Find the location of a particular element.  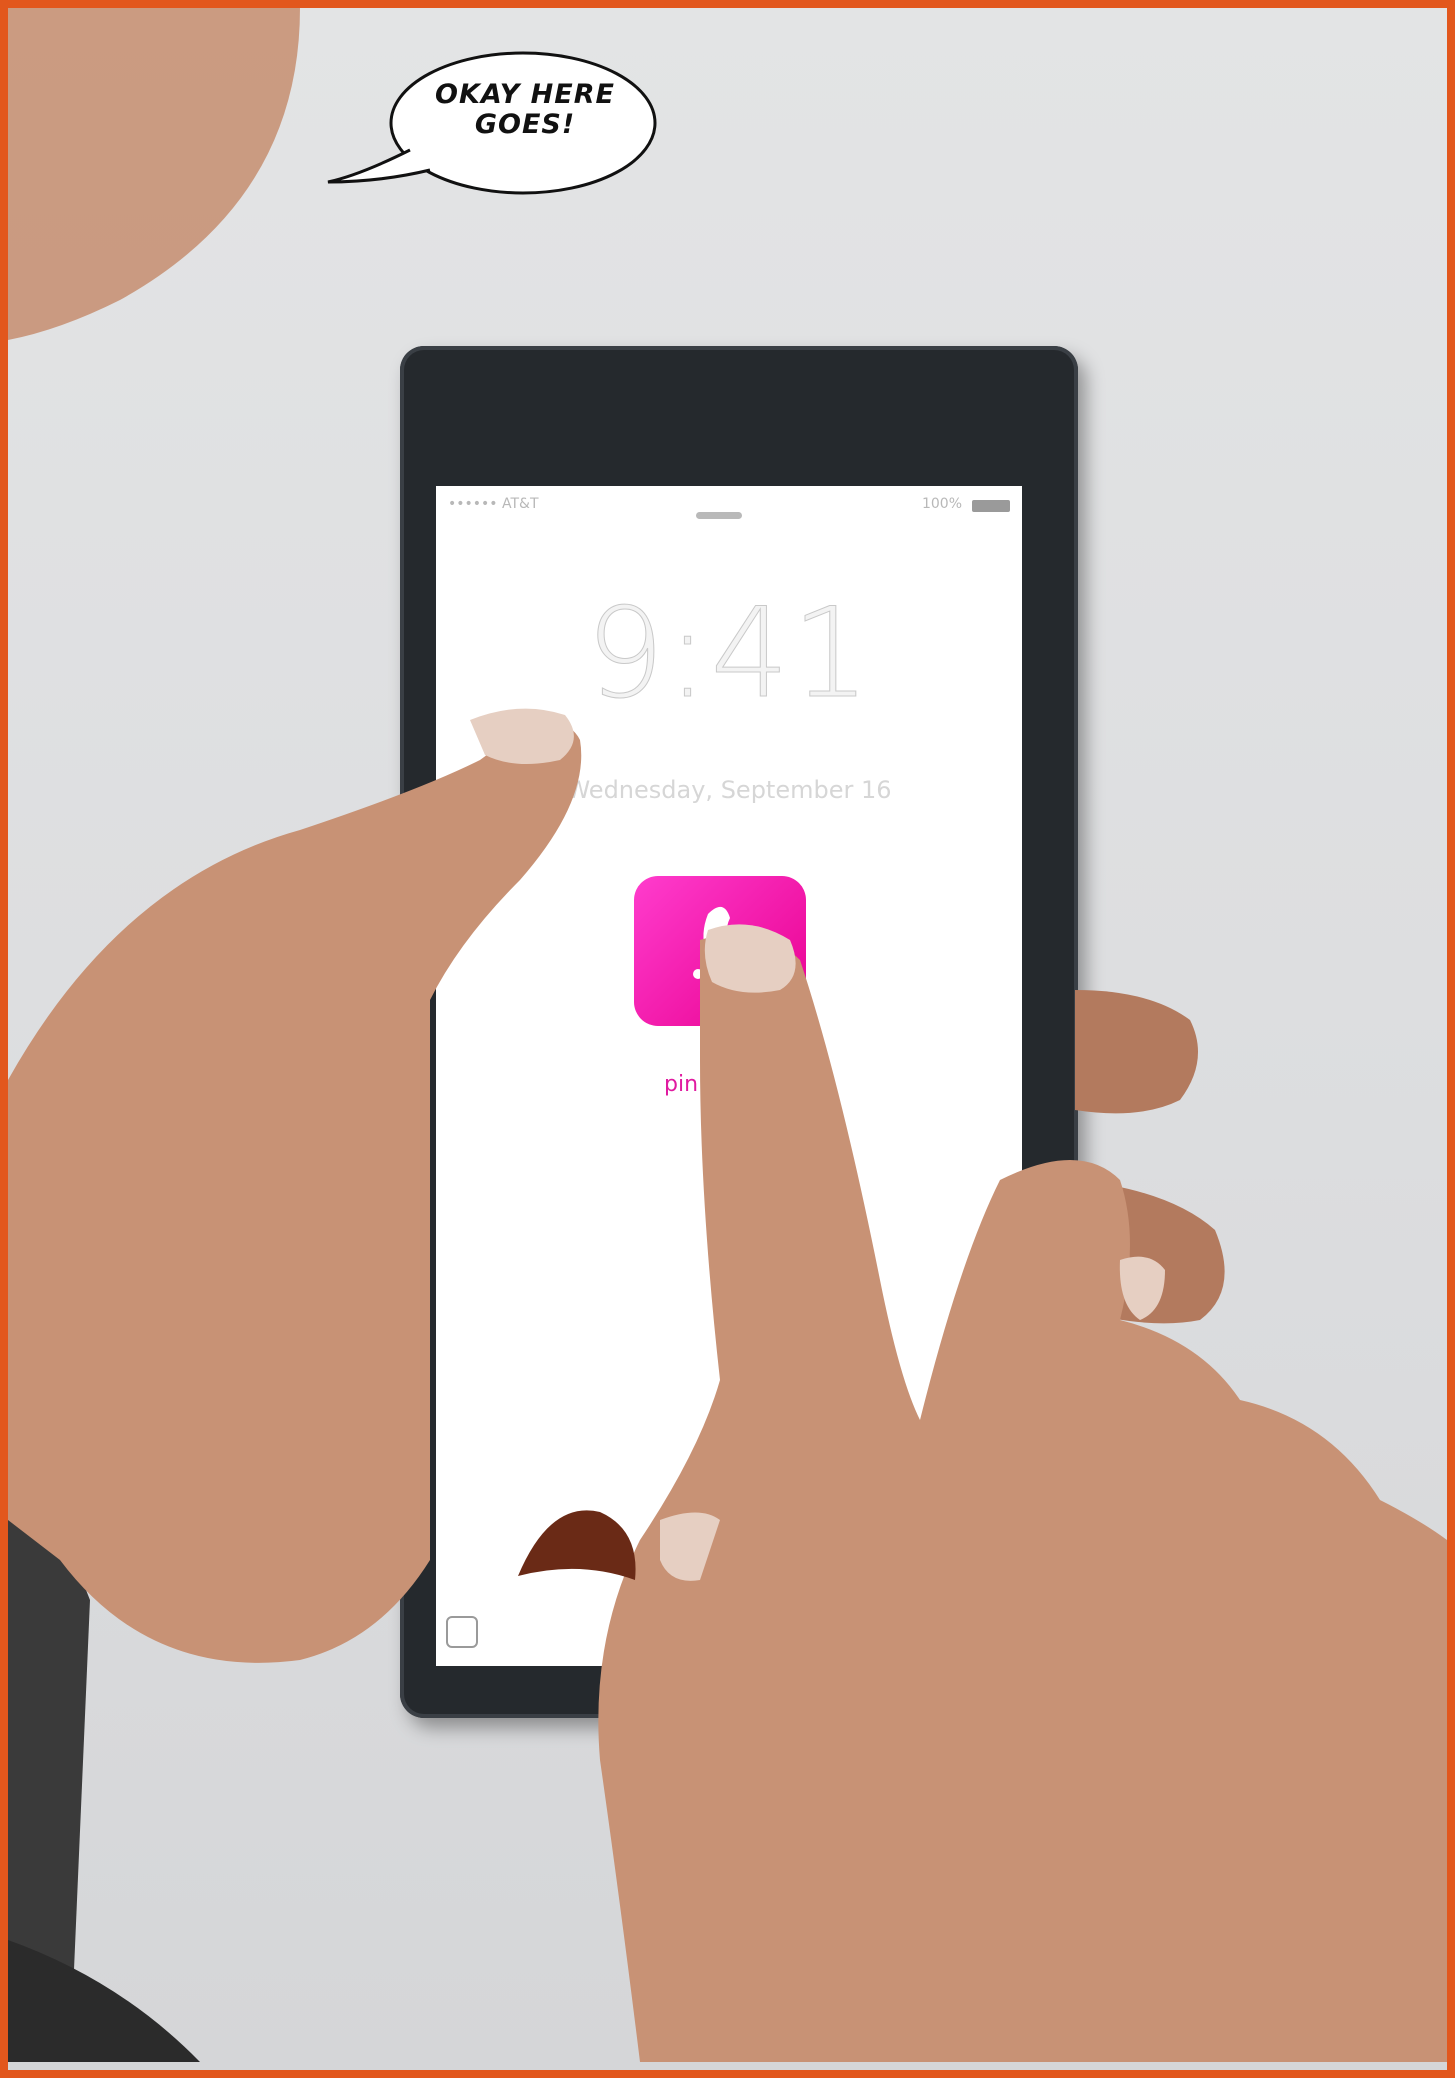

status-battery-percent: 100% is located at coordinates (941, 504).